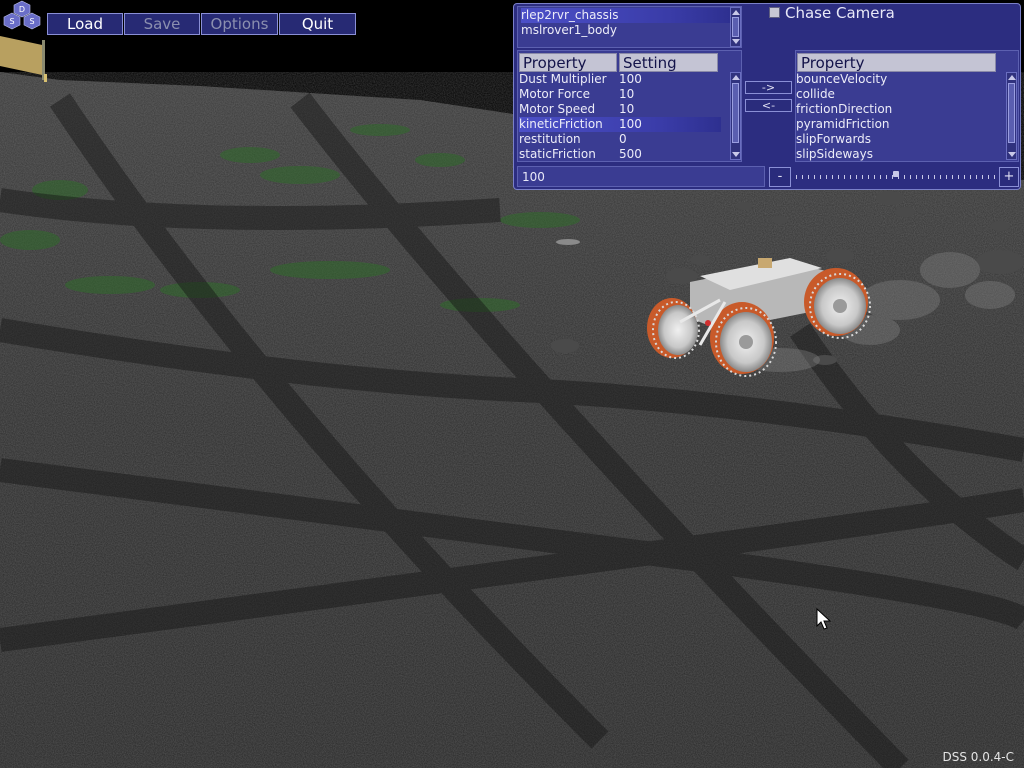  I want to click on property-setting: 500, so click(630, 154).